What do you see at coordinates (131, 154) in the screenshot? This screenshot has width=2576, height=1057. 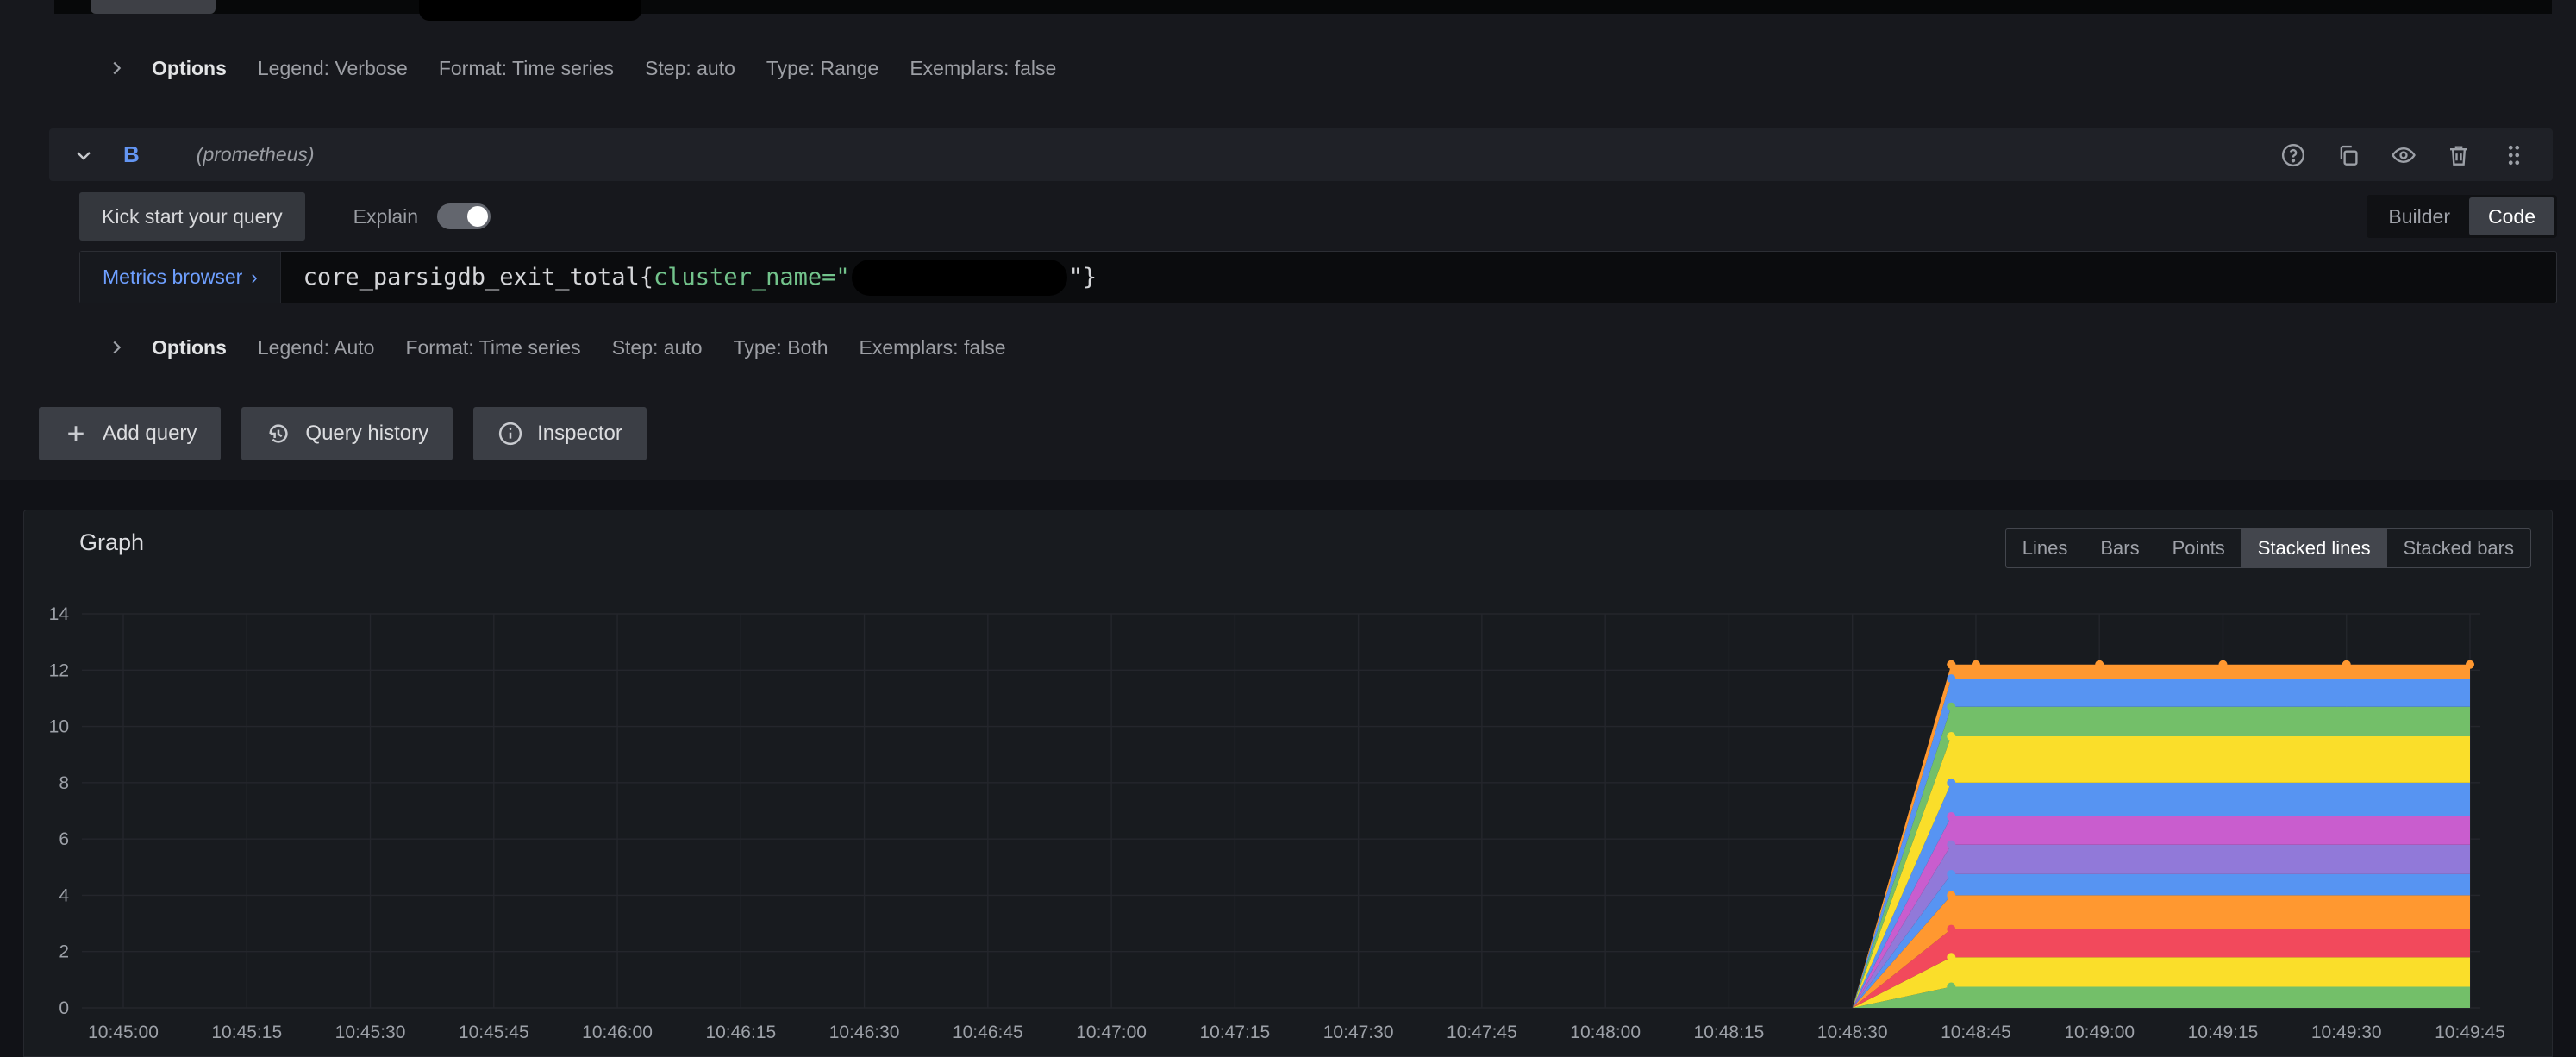 I see `query-ref-id: B` at bounding box center [131, 154].